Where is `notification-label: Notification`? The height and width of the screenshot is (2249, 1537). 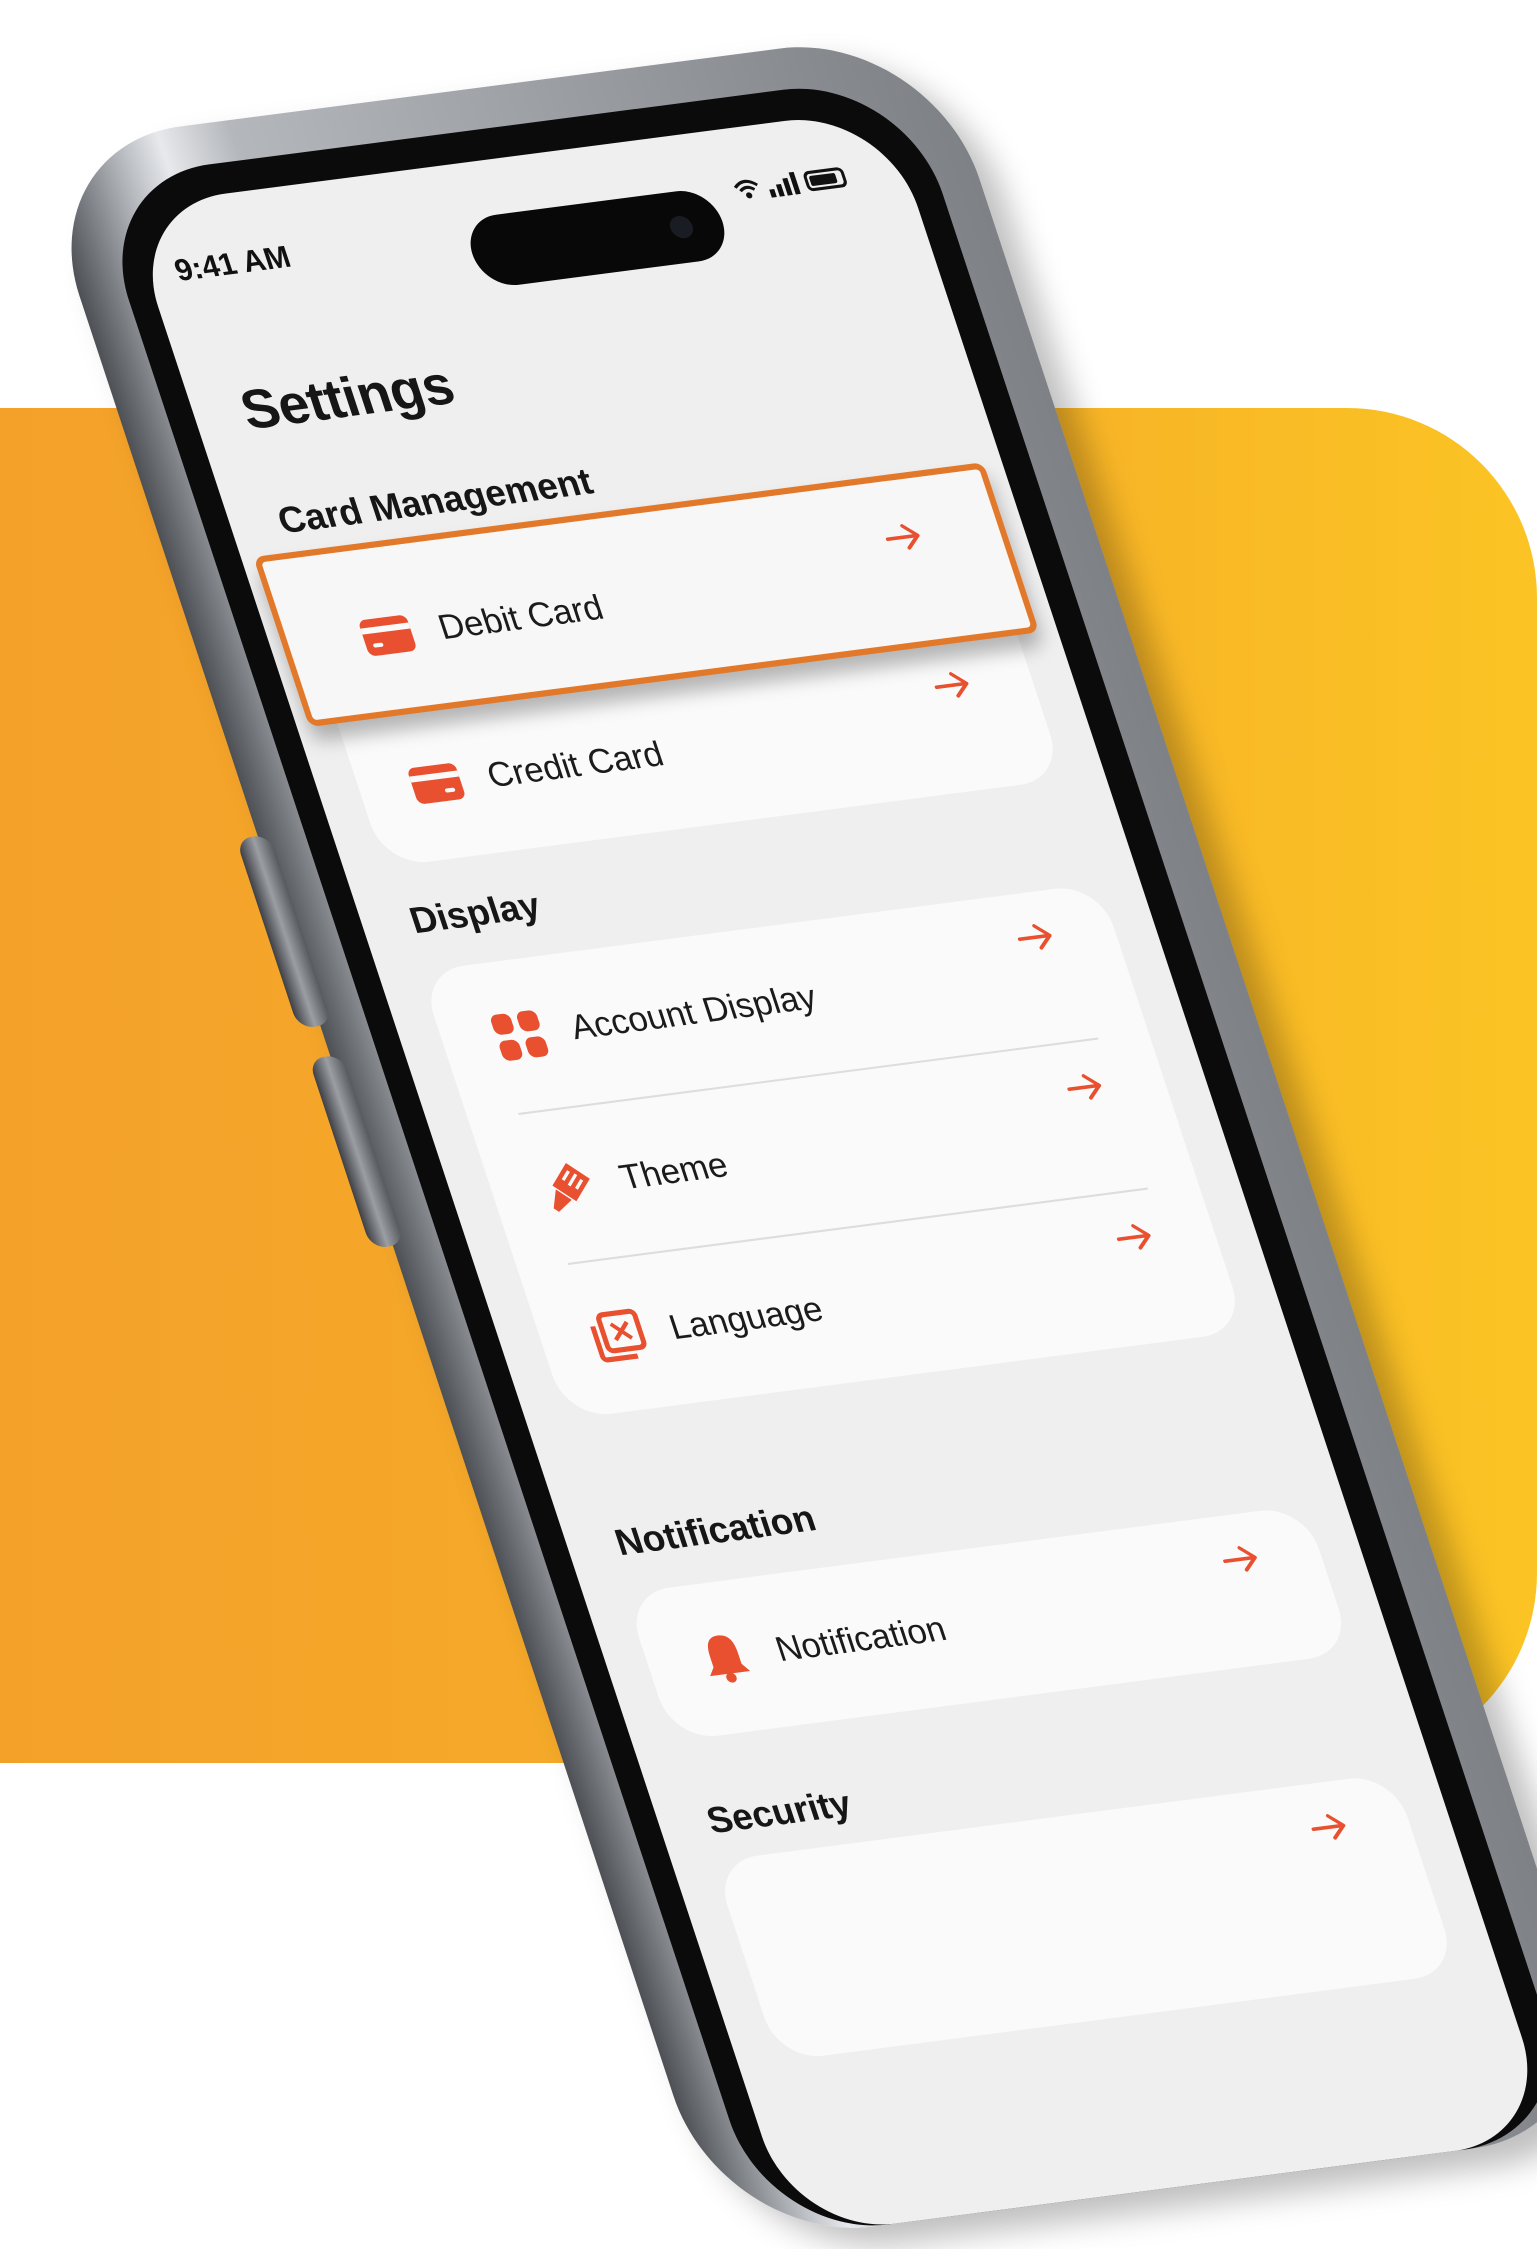
notification-label: Notification is located at coordinates (861, 1639).